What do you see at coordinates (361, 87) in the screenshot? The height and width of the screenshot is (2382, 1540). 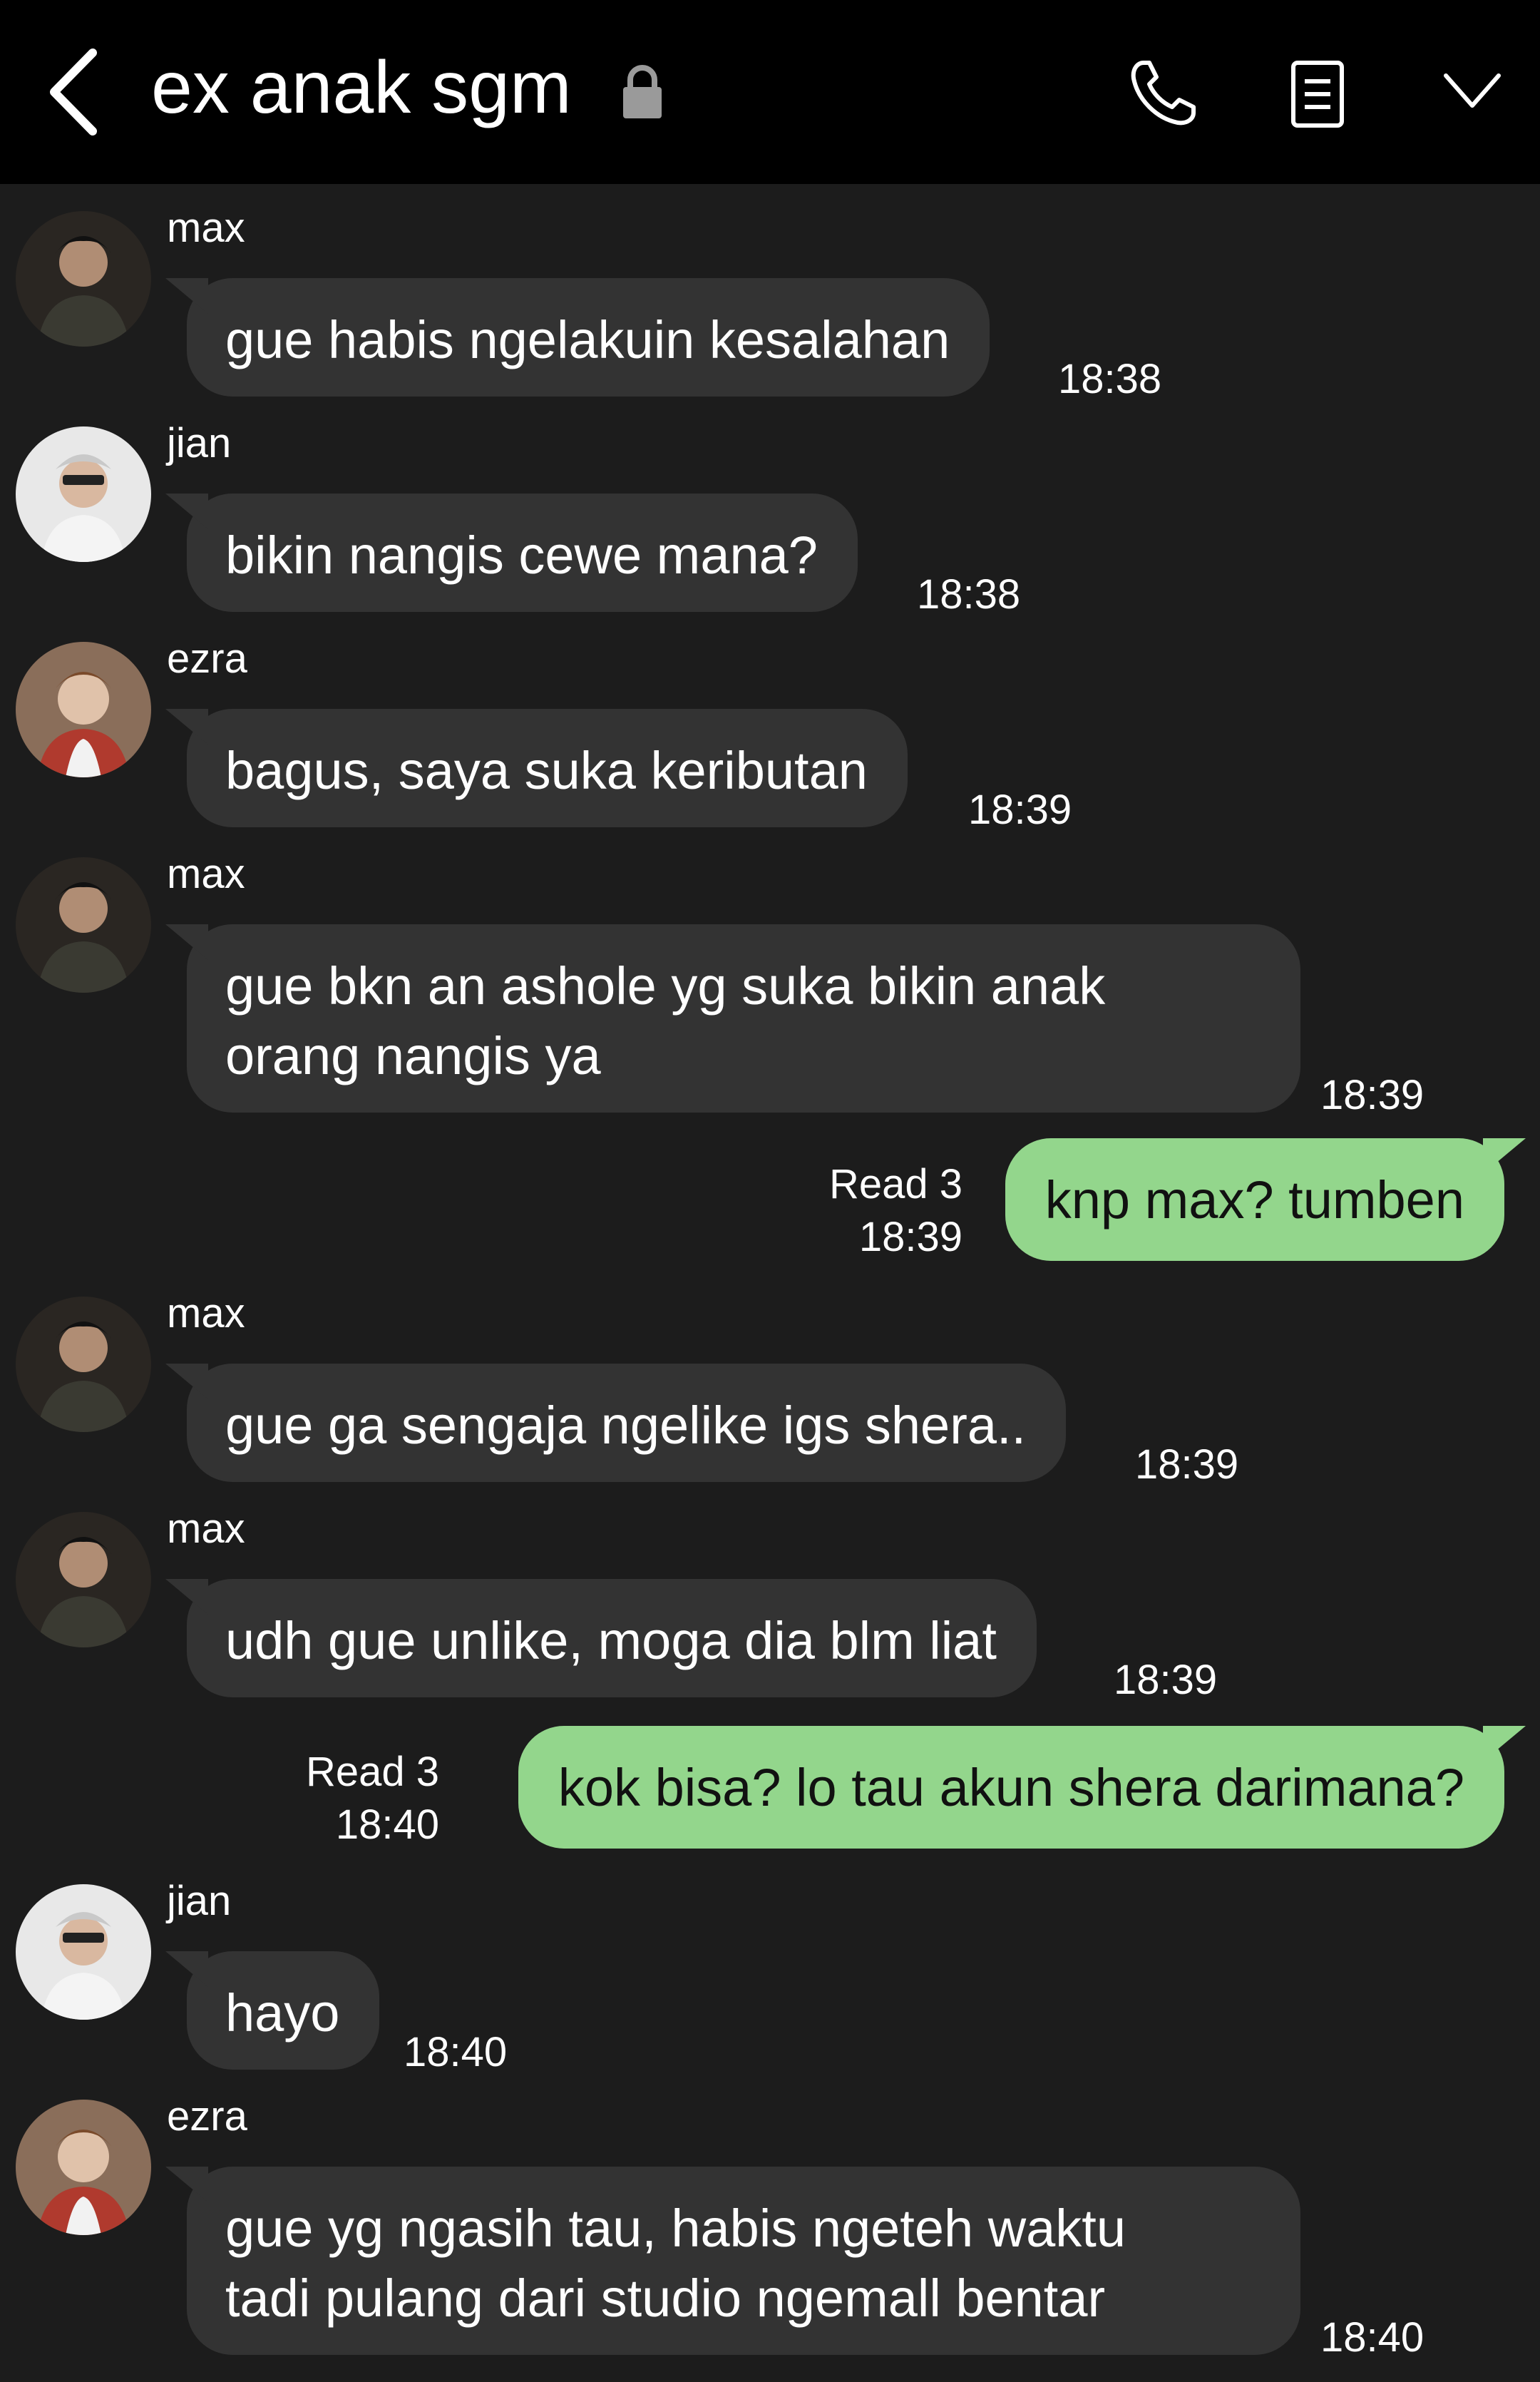 I see `chat-title: ex anak sgm` at bounding box center [361, 87].